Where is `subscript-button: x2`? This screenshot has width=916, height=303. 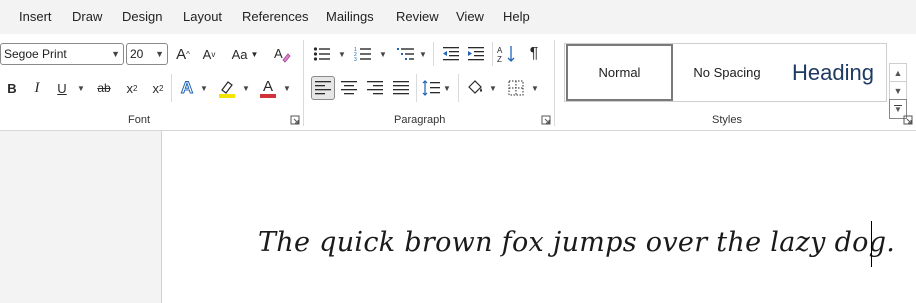 subscript-button: x2 is located at coordinates (132, 88).